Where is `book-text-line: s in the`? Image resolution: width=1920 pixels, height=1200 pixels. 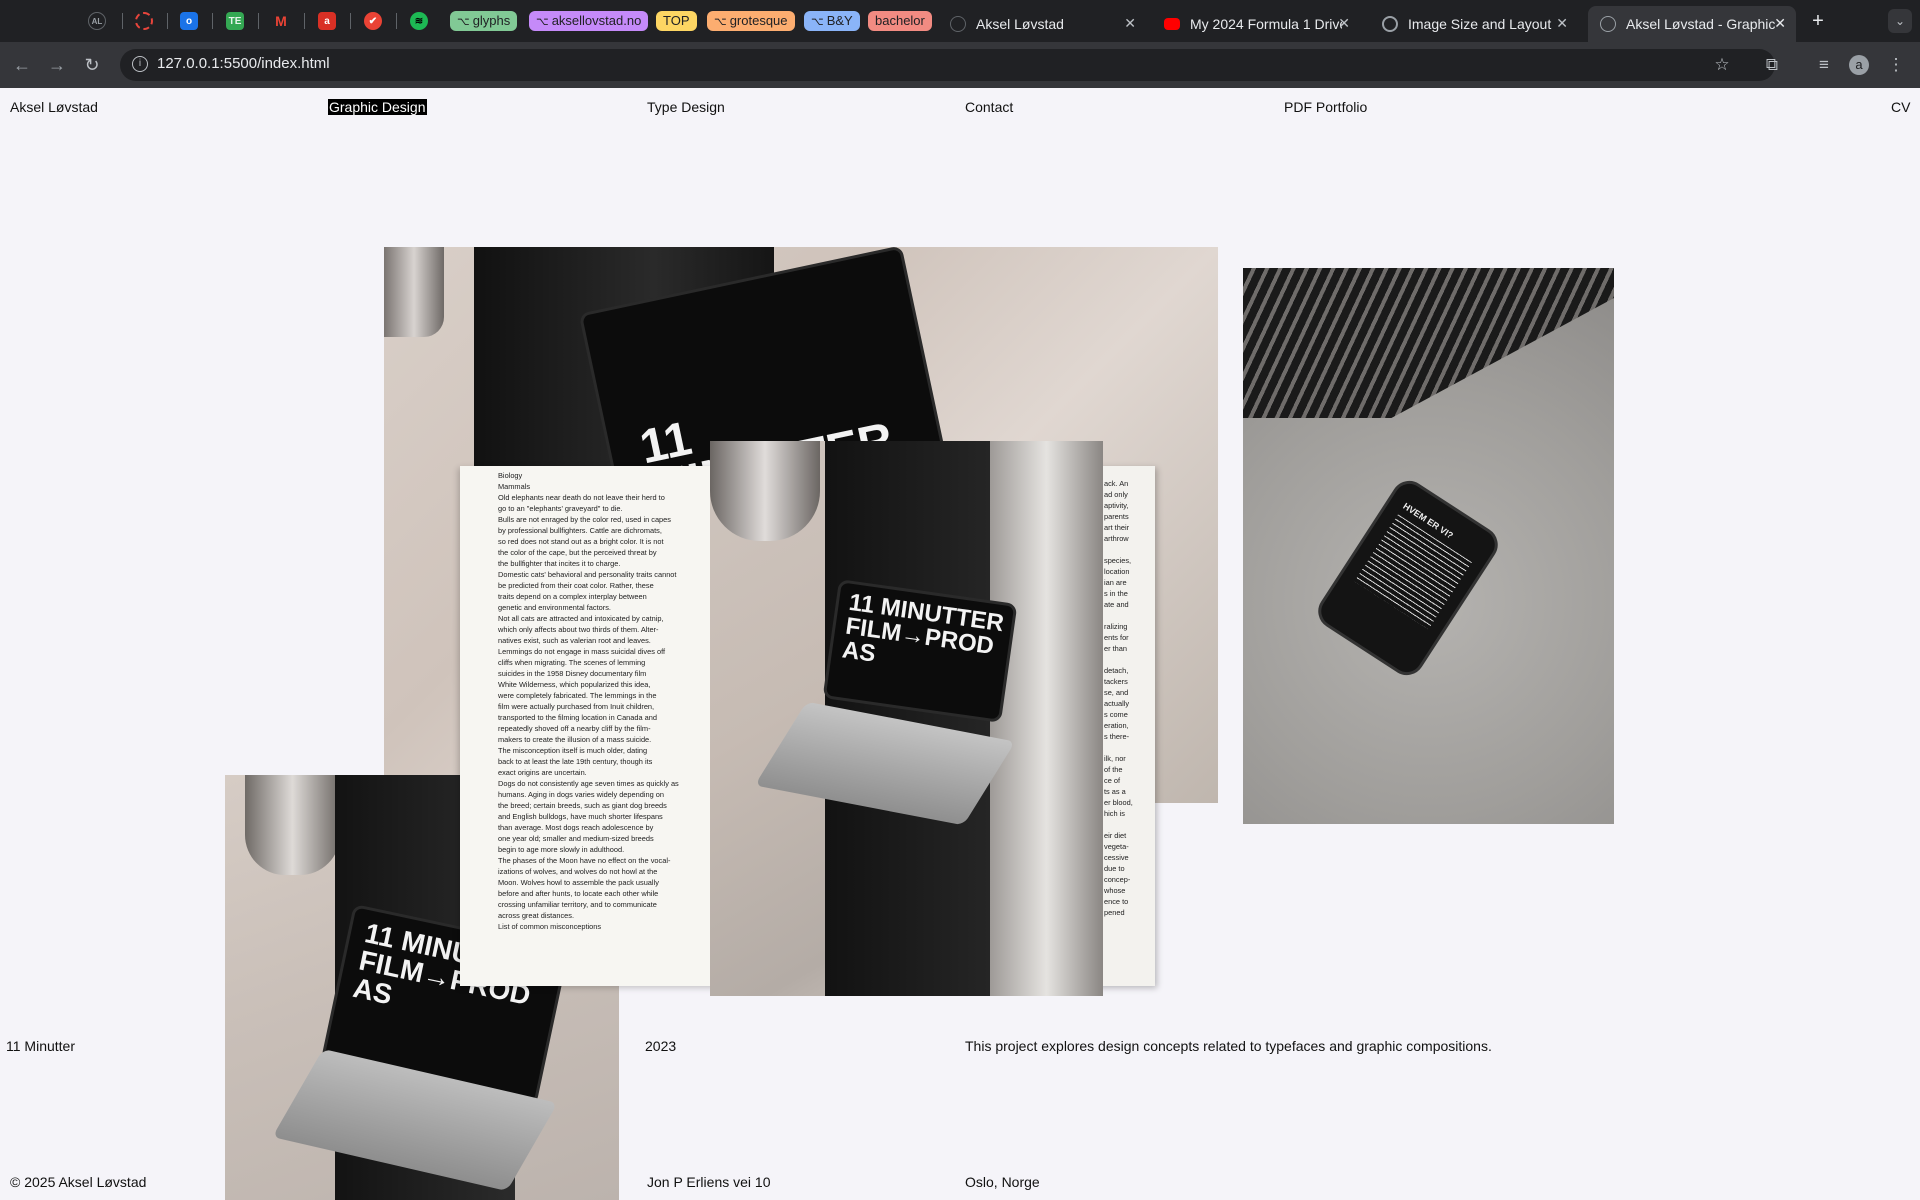
book-text-line: s in the is located at coordinates (1116, 593).